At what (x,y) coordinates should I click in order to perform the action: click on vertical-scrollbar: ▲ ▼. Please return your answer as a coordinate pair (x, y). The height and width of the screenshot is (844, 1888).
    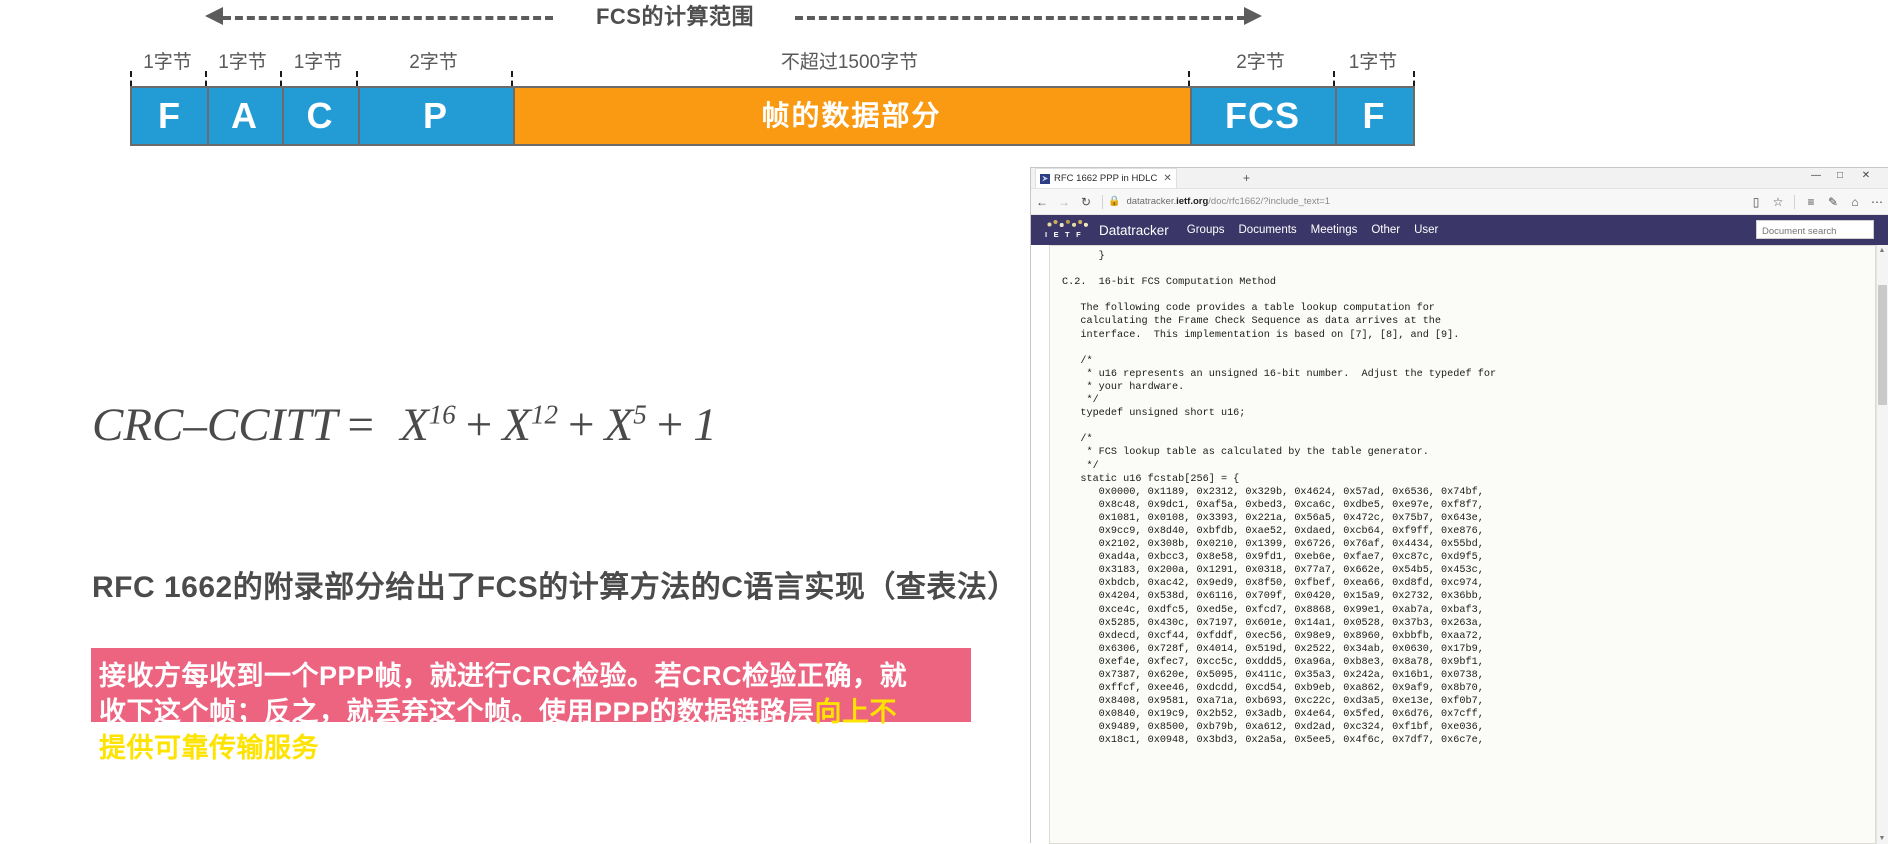
    Looking at the image, I should click on (1882, 544).